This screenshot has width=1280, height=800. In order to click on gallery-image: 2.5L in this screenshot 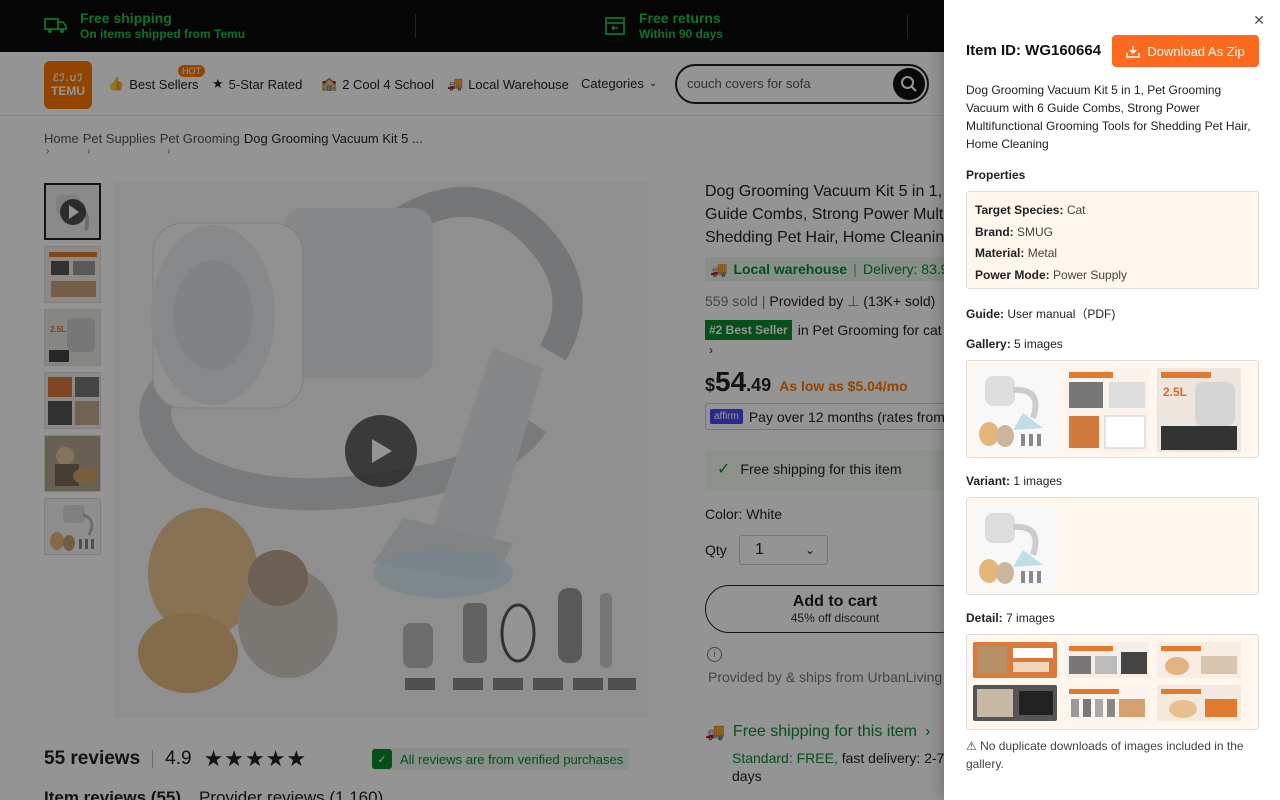, I will do `click(1199, 410)`.